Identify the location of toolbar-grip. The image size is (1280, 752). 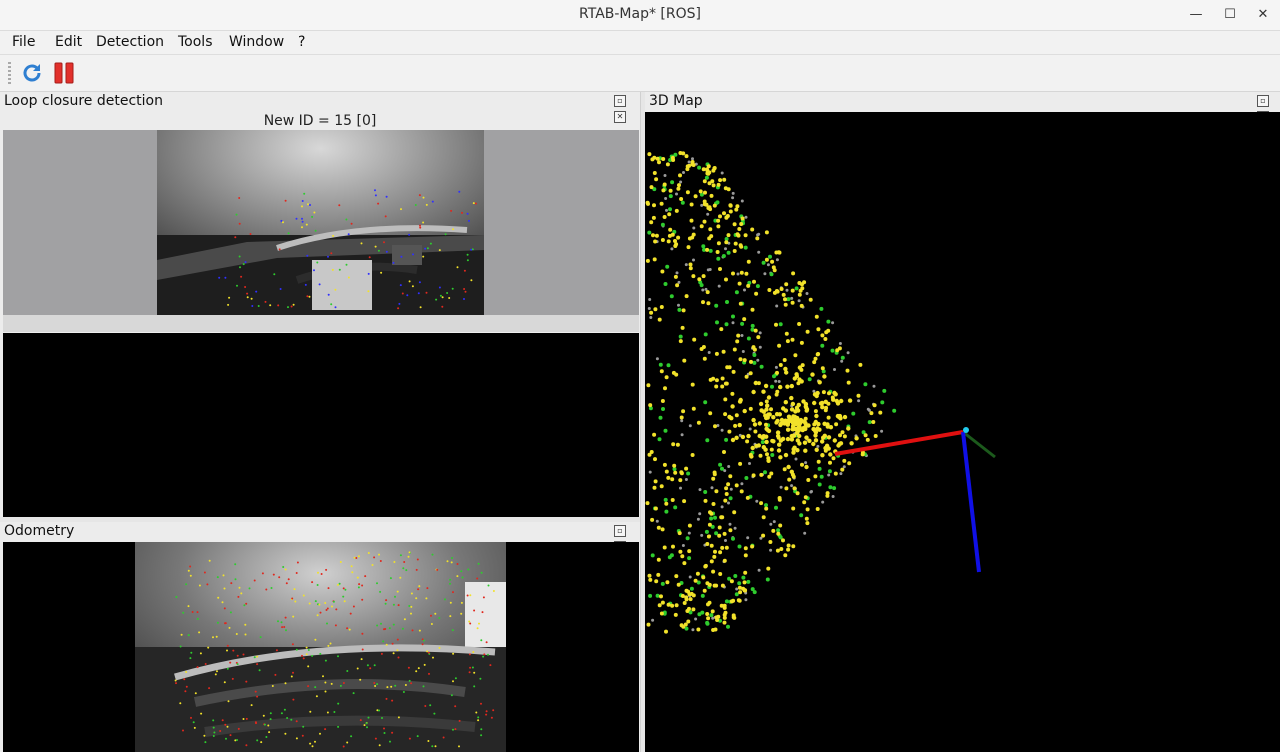
(9, 73).